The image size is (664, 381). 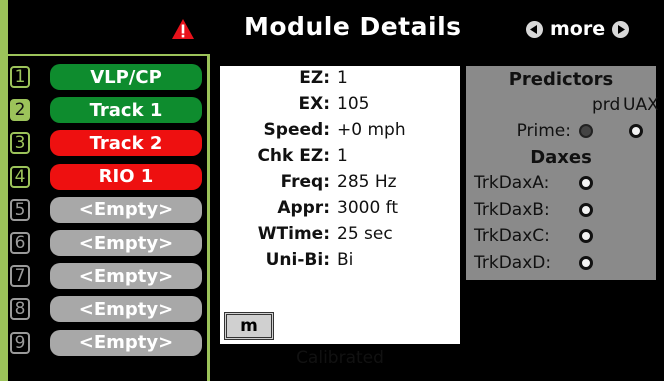 I want to click on module-slot-3: 3 Track 2, so click(x=106, y=143).